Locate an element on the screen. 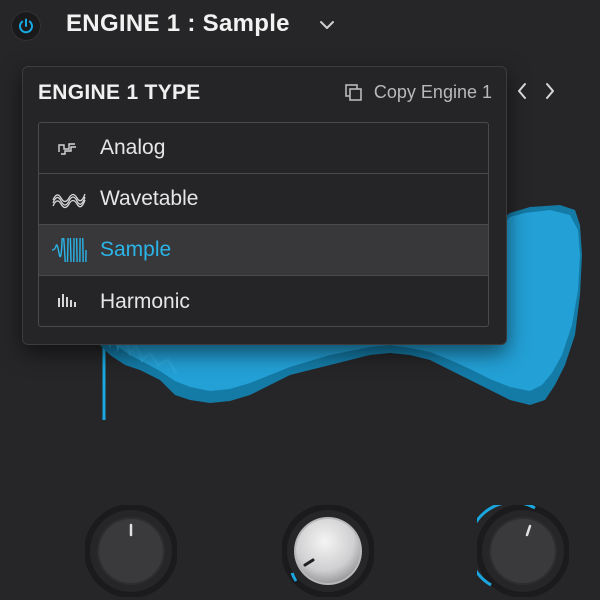  copy-icon is located at coordinates (353, 92).